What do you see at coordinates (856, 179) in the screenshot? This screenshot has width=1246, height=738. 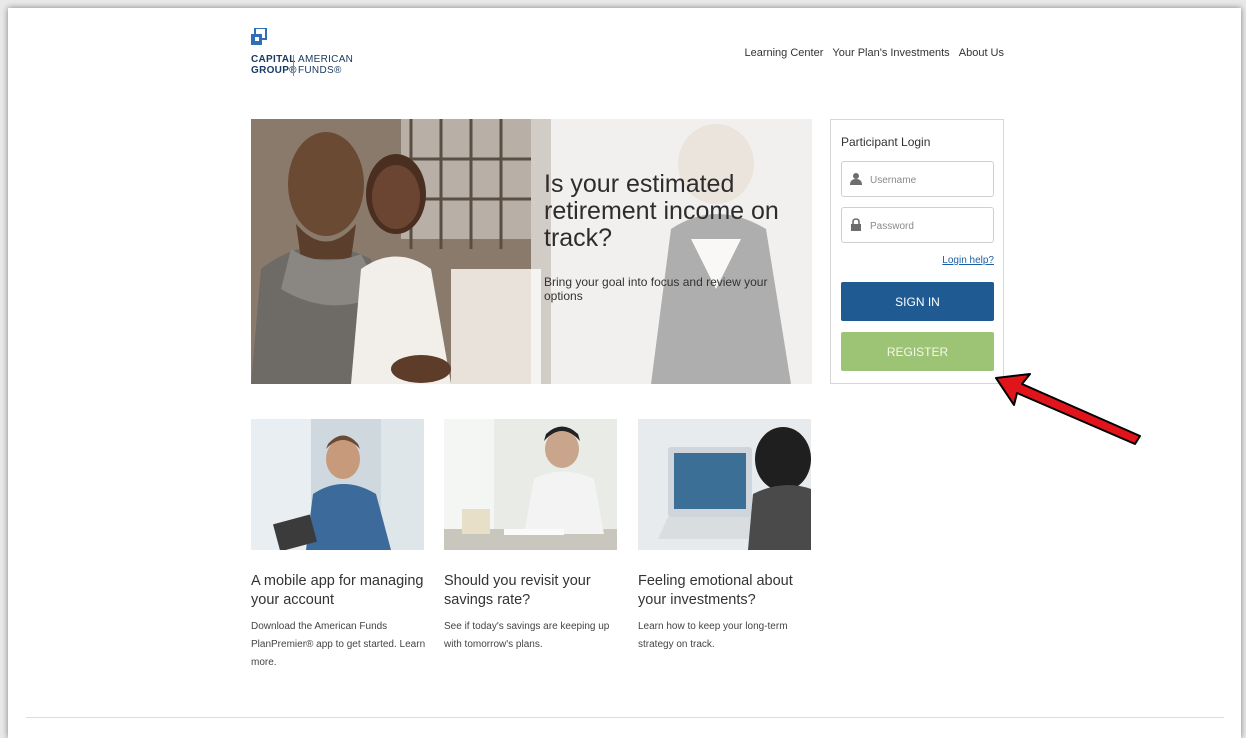 I see `user-icon` at bounding box center [856, 179].